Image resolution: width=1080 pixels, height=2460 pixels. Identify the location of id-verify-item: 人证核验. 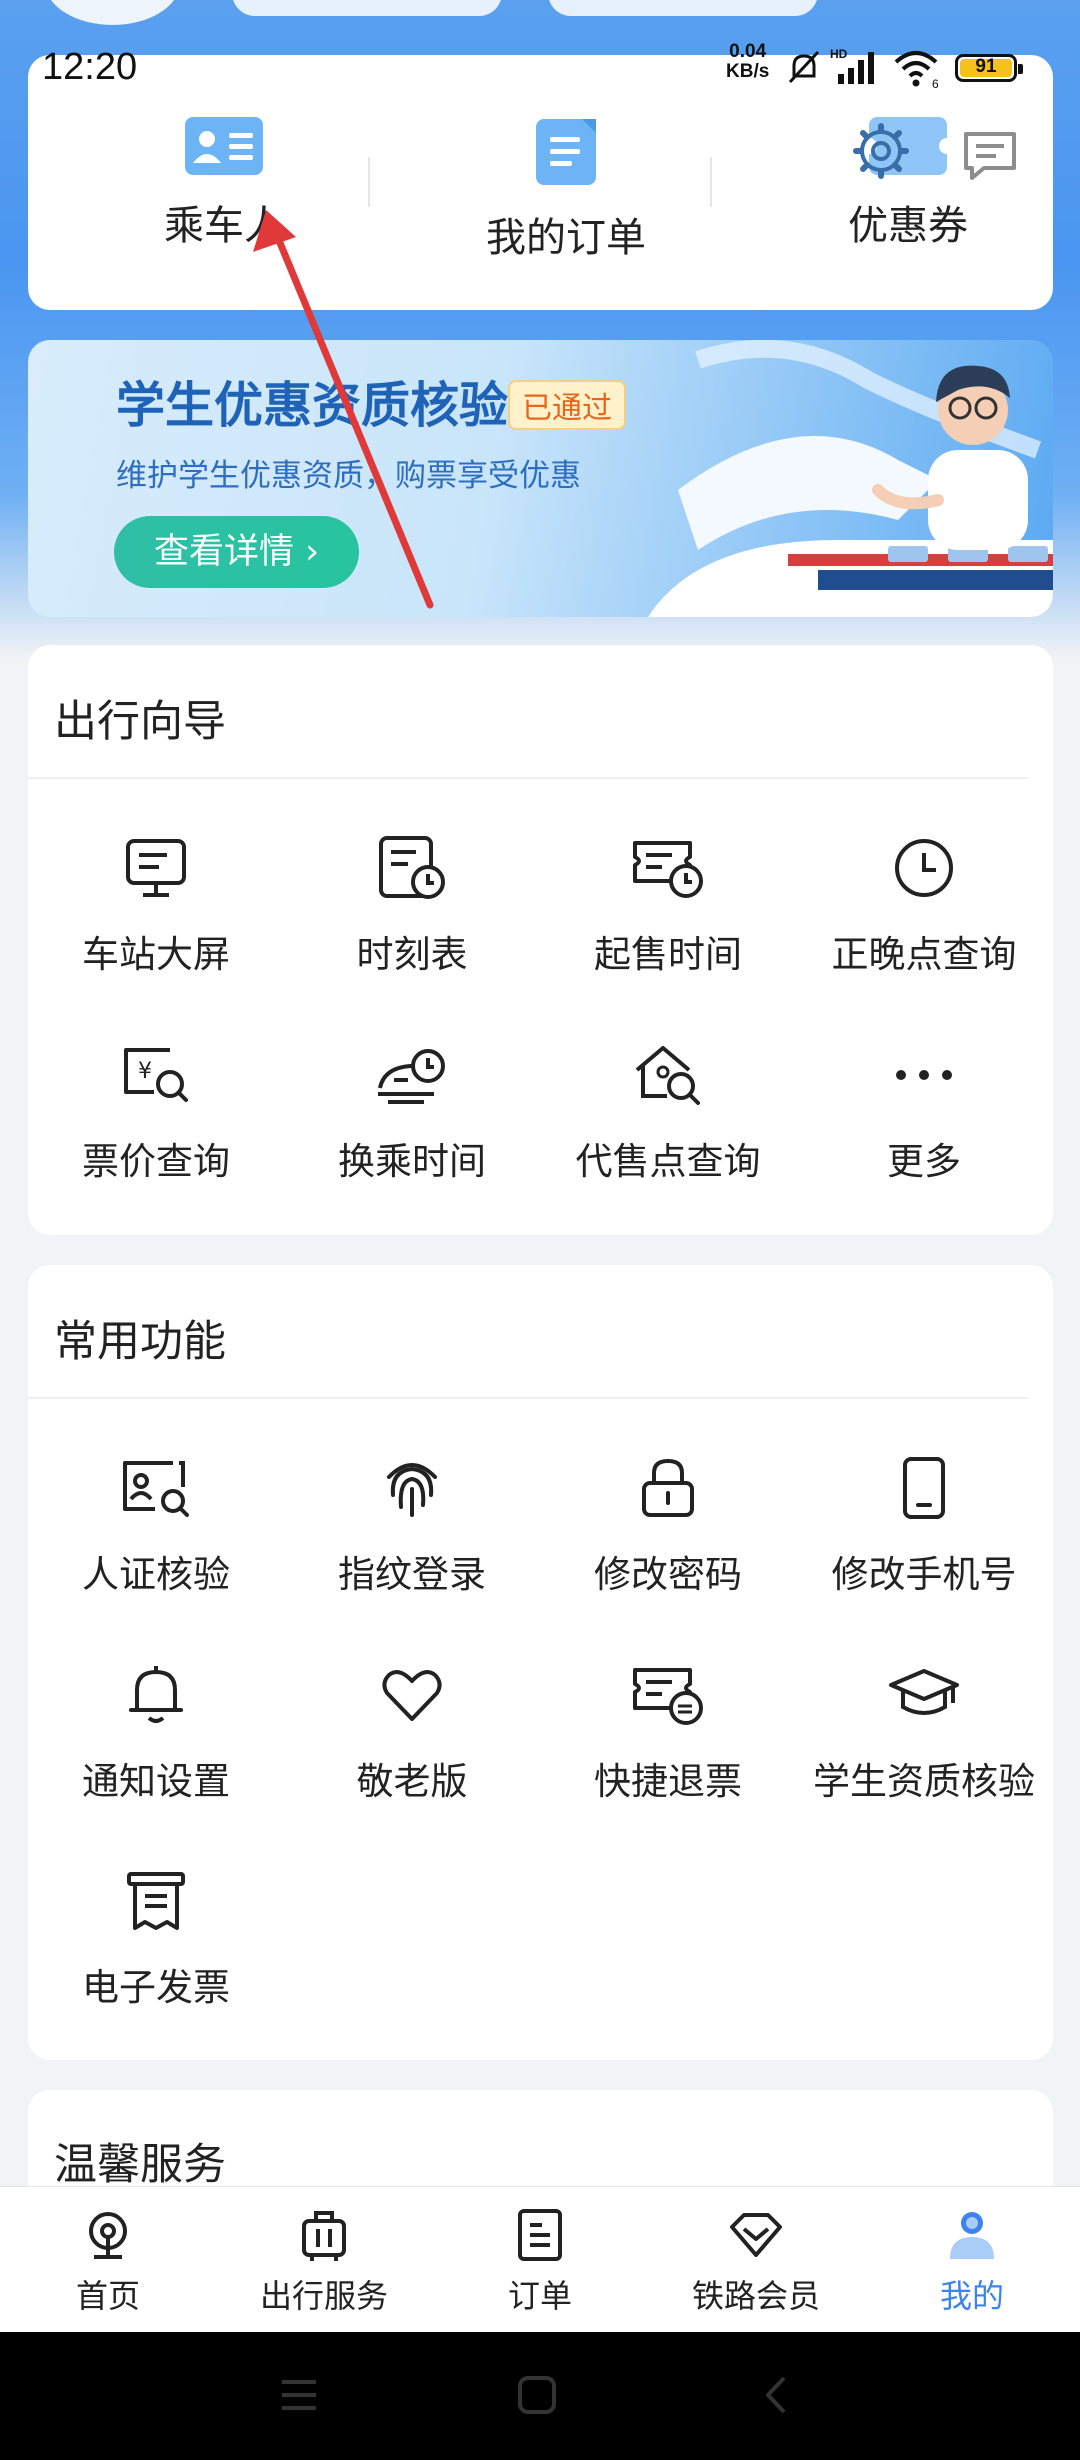
(156, 1524).